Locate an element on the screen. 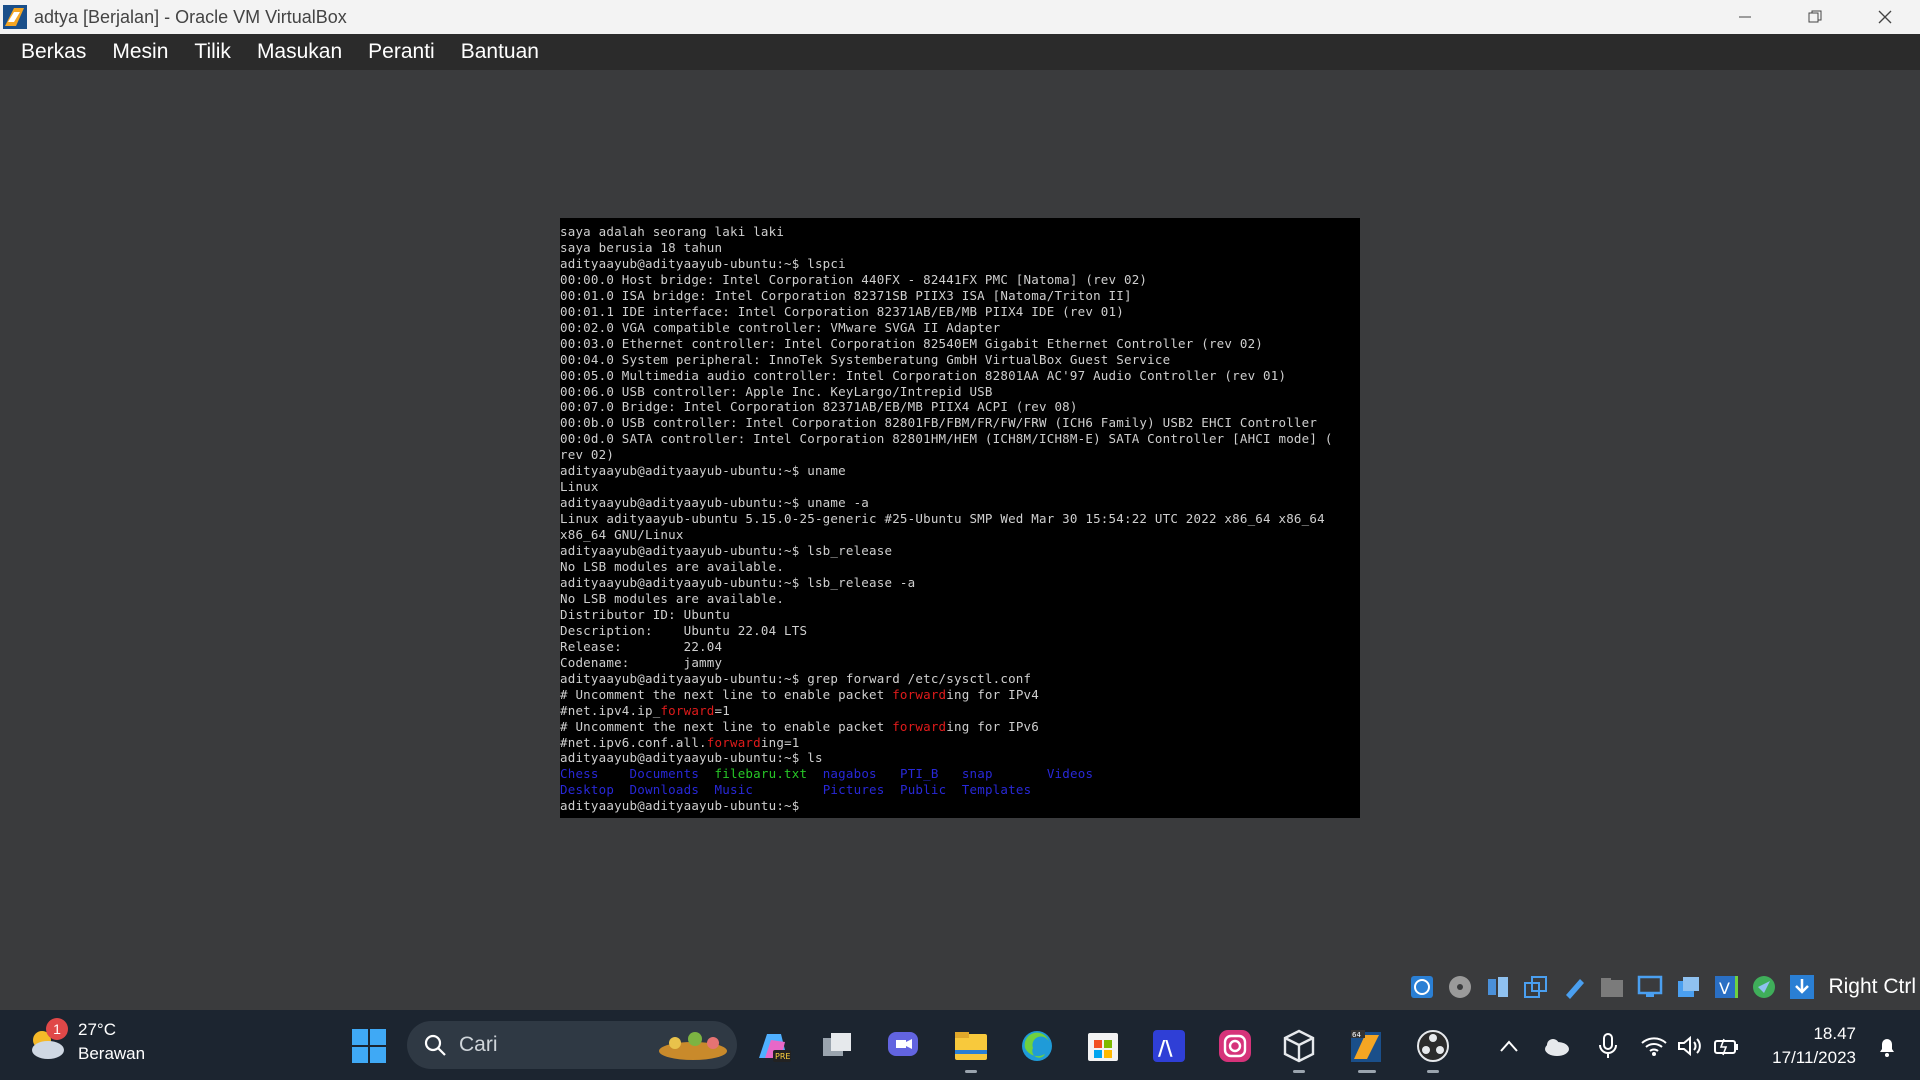  weather-condition: Berawan is located at coordinates (112, 1053).